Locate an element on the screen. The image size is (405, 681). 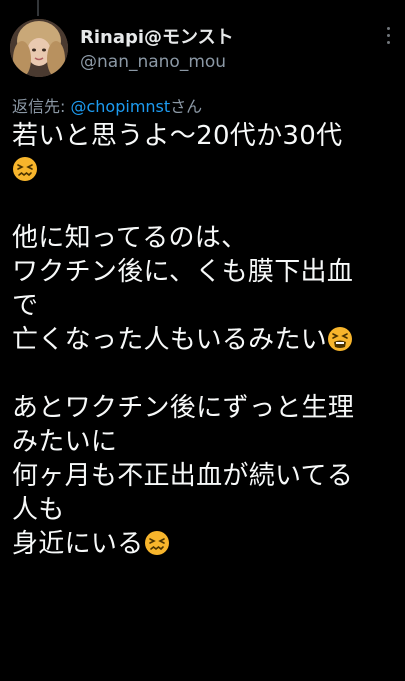
thread-connector-line is located at coordinates (38, 8).